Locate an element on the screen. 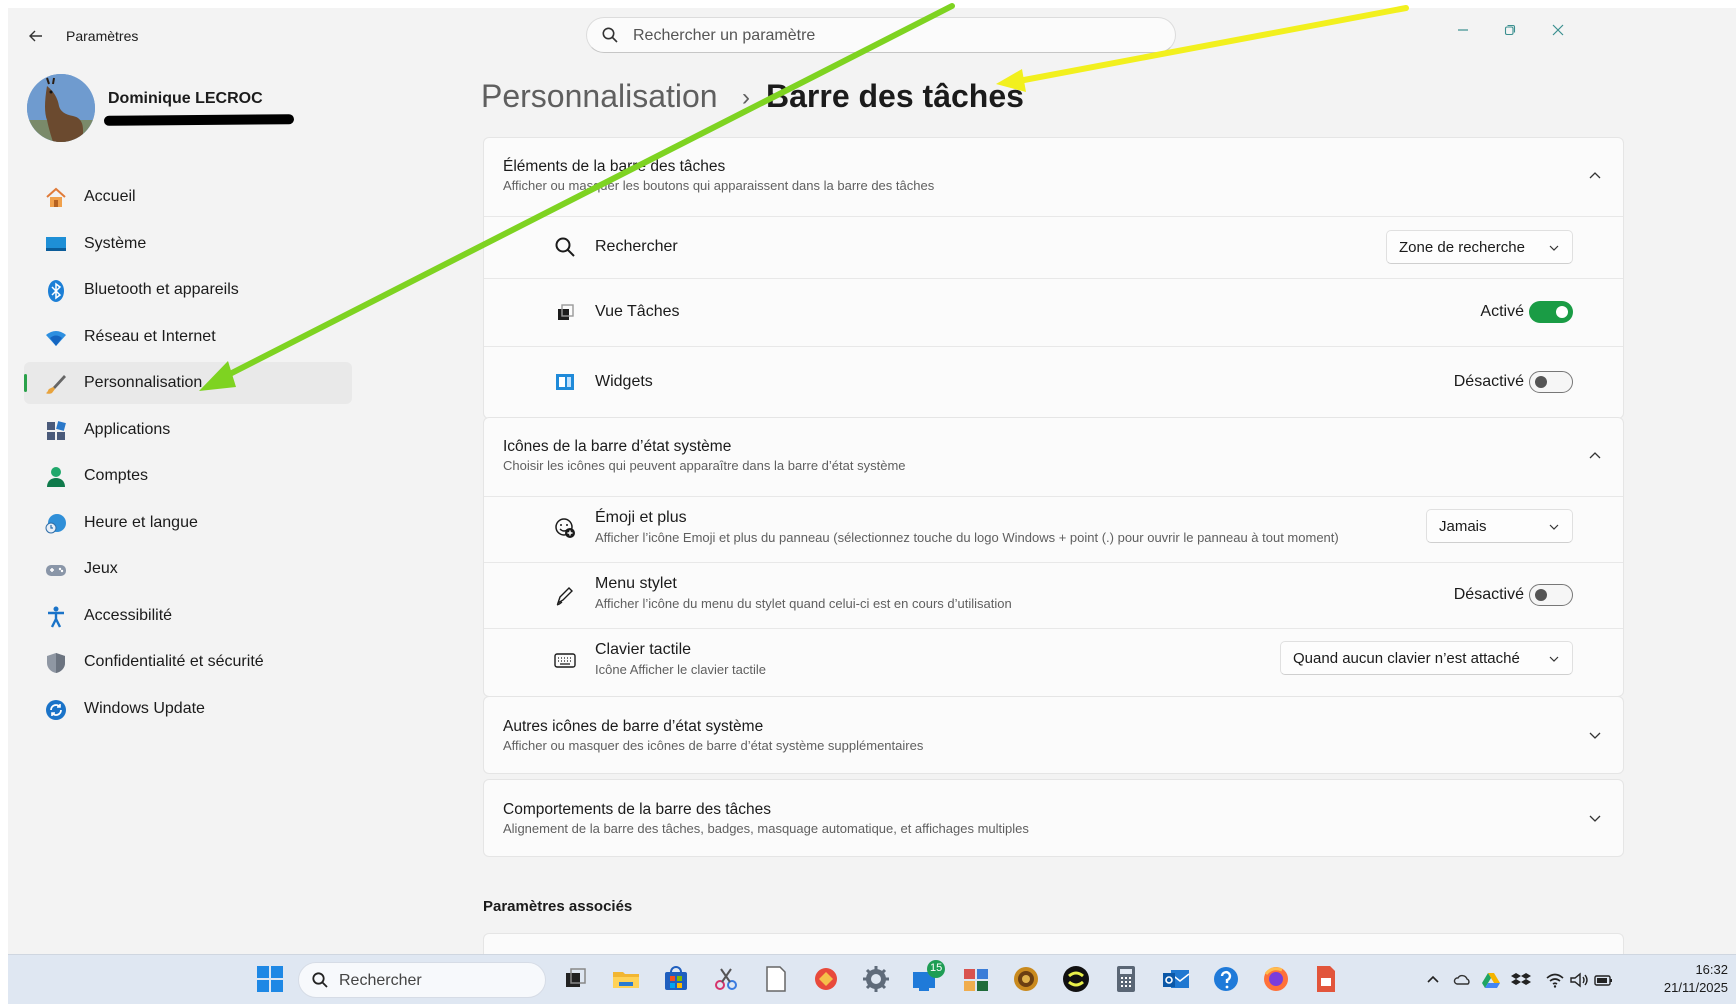 Image resolution: width=1736 pixels, height=1004 pixels. sidebar-item-label: Accueil is located at coordinates (110, 196).